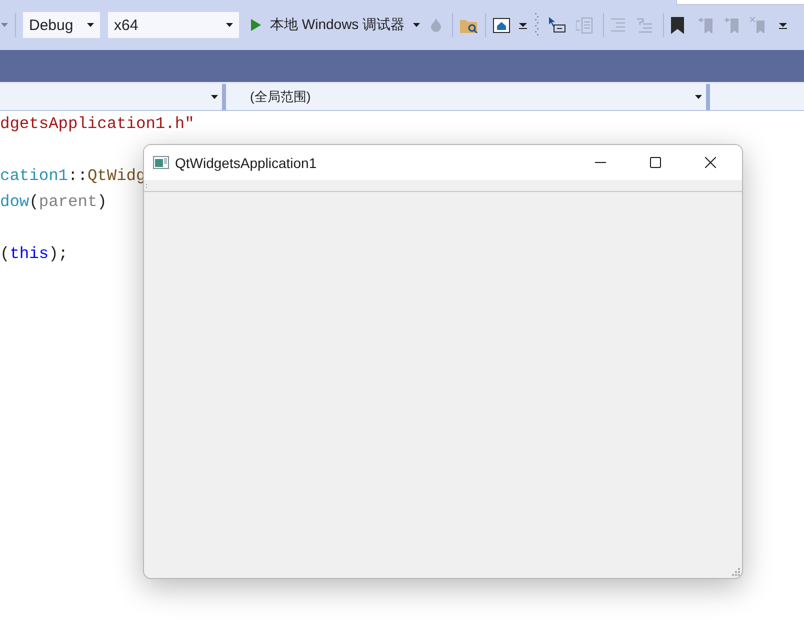 Image resolution: width=804 pixels, height=619 pixels. What do you see at coordinates (256, 25) in the screenshot?
I see `play-icon` at bounding box center [256, 25].